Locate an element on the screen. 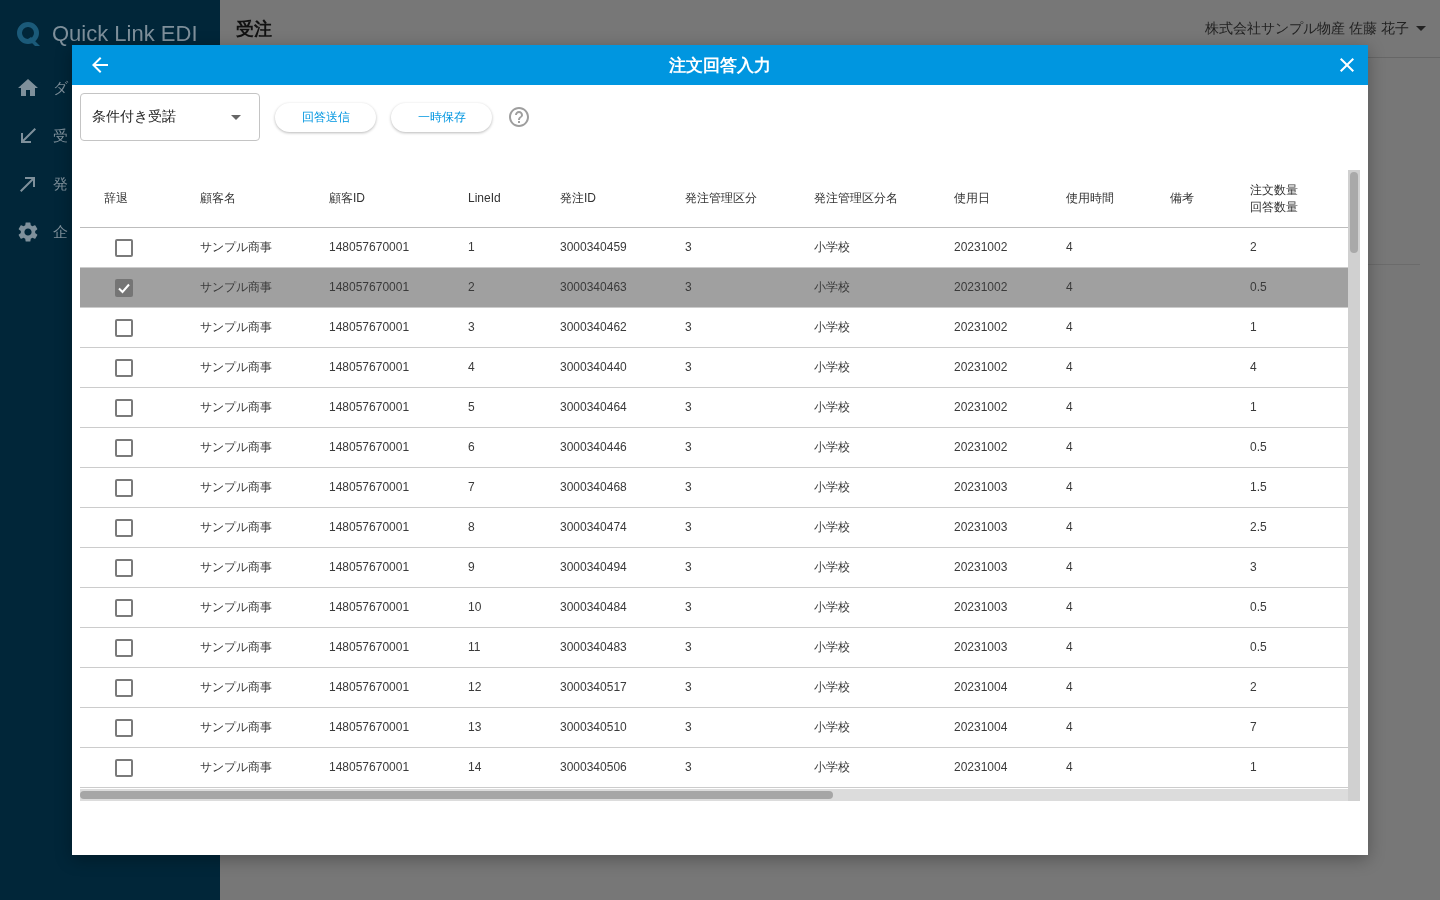  nav-item: 発 is located at coordinates (42, 184).